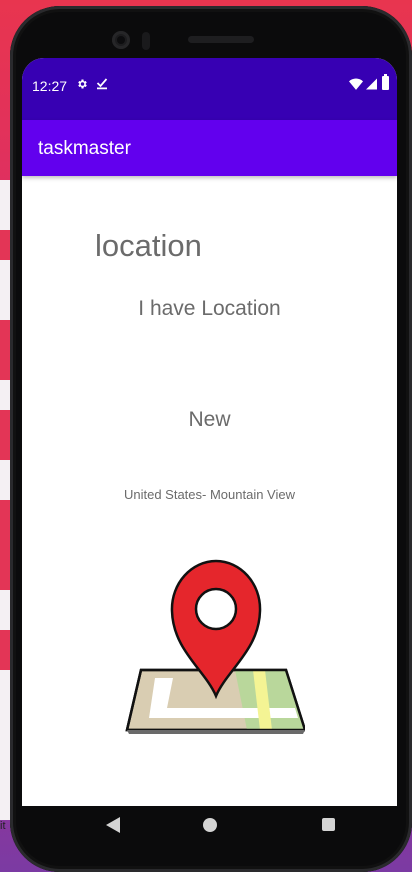 This screenshot has width=412, height=872. What do you see at coordinates (221, 39) in the screenshot?
I see `earpiece-speaker` at bounding box center [221, 39].